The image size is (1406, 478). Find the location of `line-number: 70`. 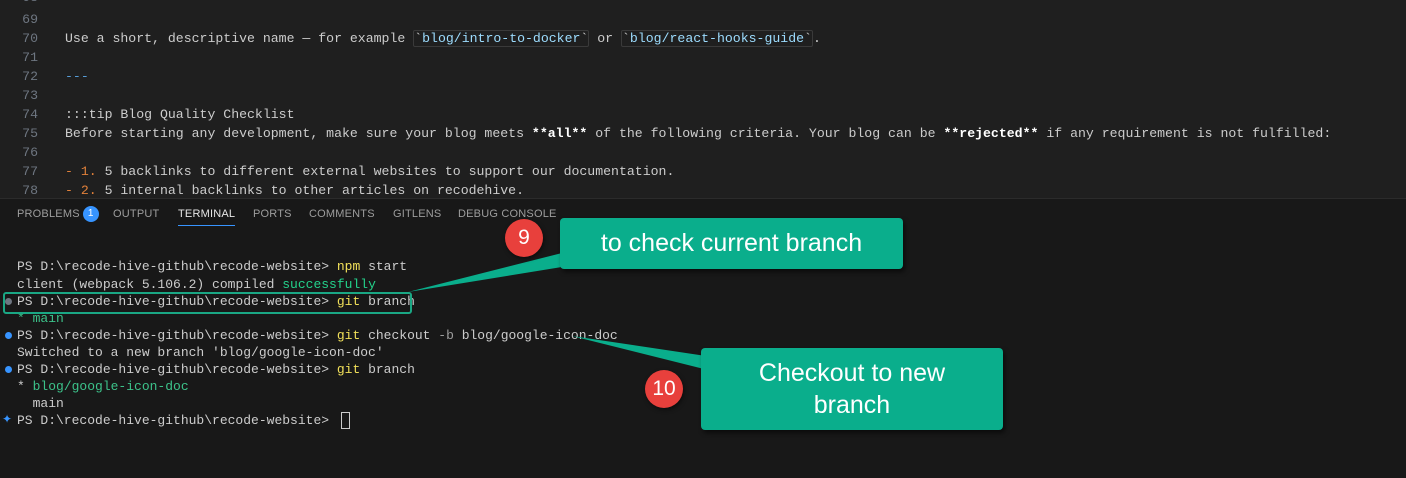

line-number: 70 is located at coordinates (30, 38).